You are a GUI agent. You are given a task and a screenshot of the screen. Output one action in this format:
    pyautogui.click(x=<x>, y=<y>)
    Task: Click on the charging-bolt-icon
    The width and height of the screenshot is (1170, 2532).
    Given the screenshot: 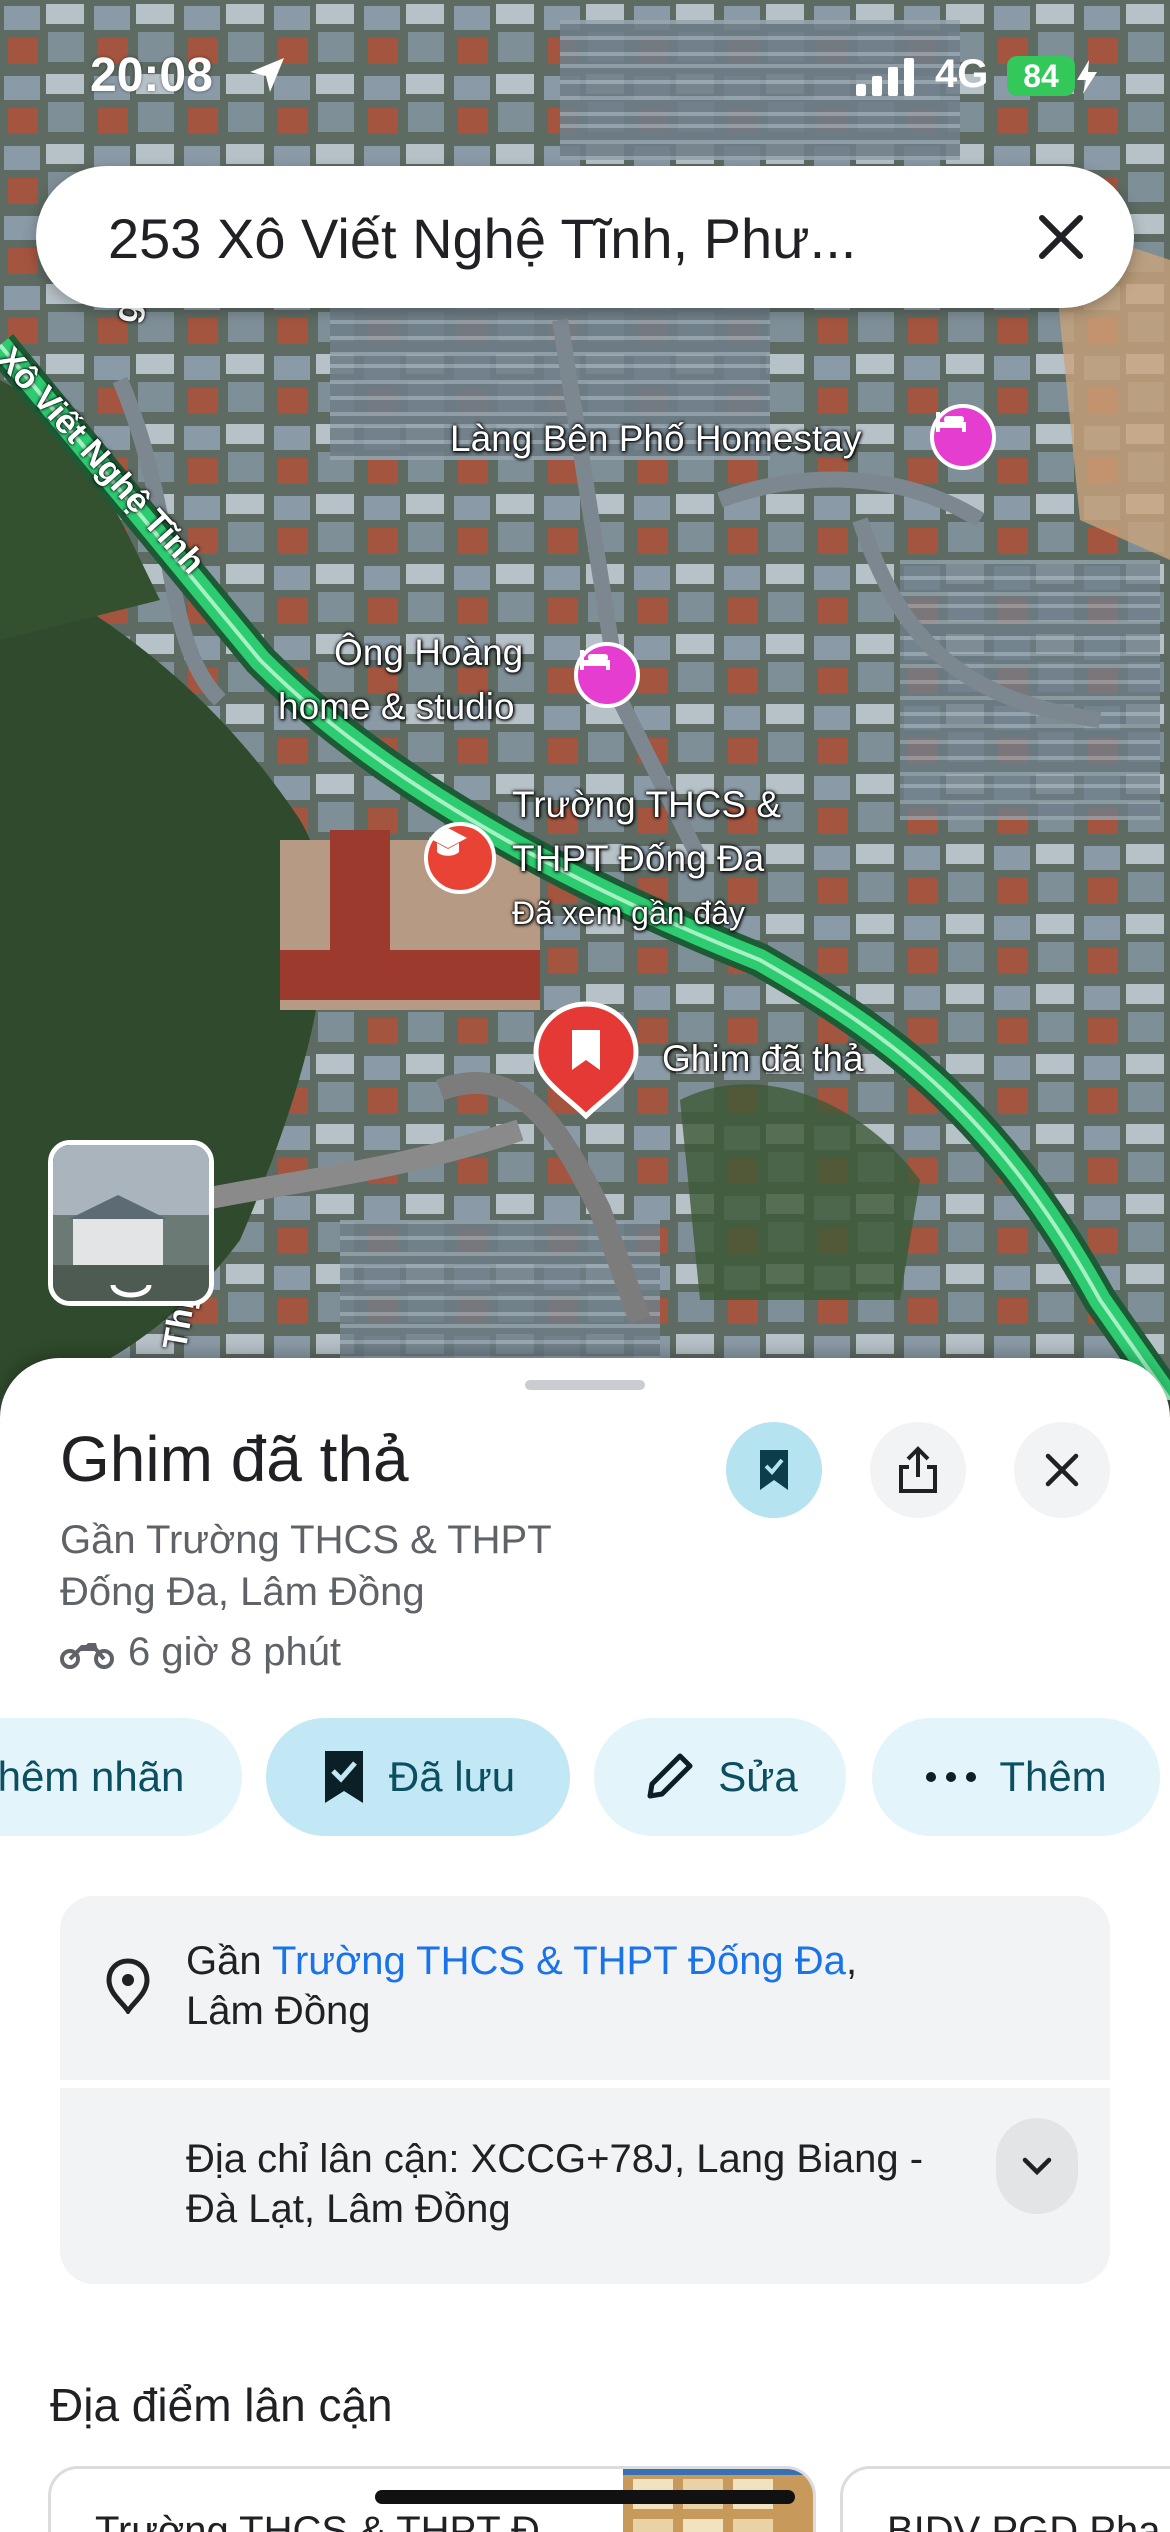 What is the action you would take?
    pyautogui.click(x=1087, y=77)
    